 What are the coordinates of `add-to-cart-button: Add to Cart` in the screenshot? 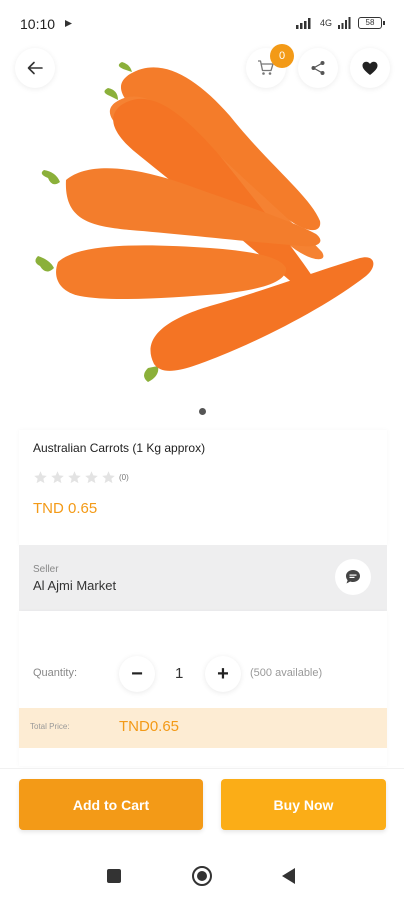 It's located at (111, 804).